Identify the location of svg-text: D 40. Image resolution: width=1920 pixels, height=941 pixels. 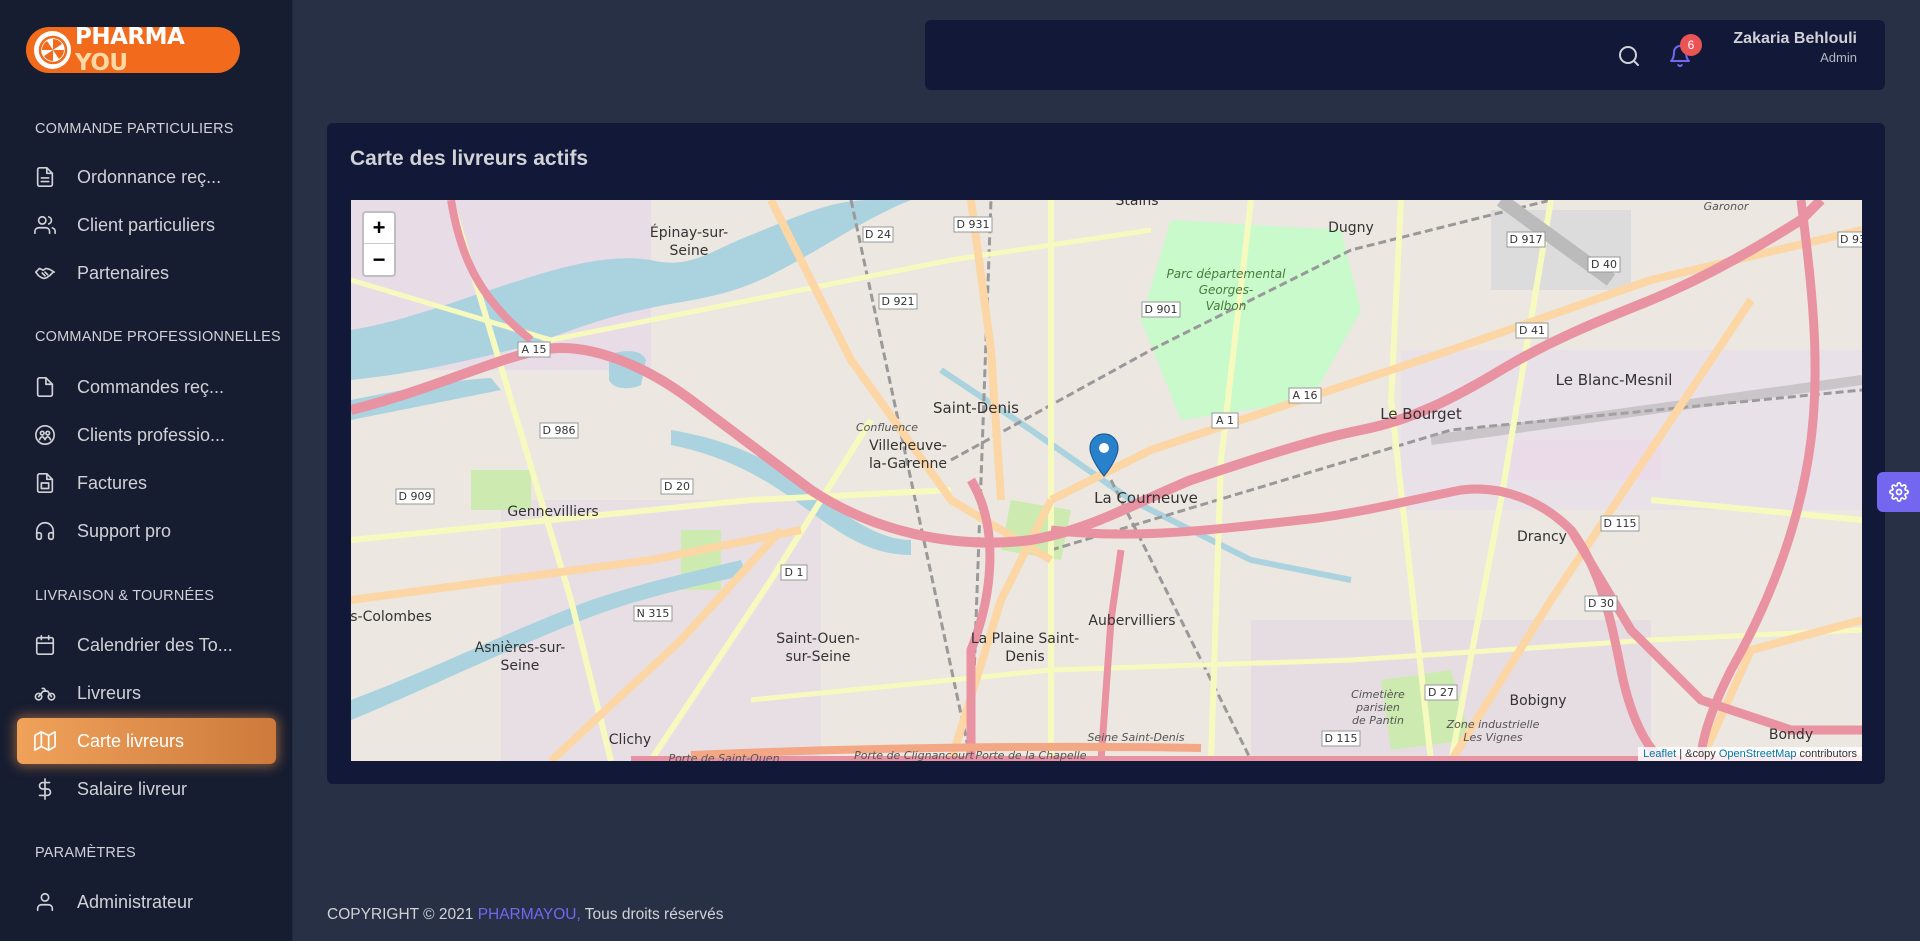
(1604, 264).